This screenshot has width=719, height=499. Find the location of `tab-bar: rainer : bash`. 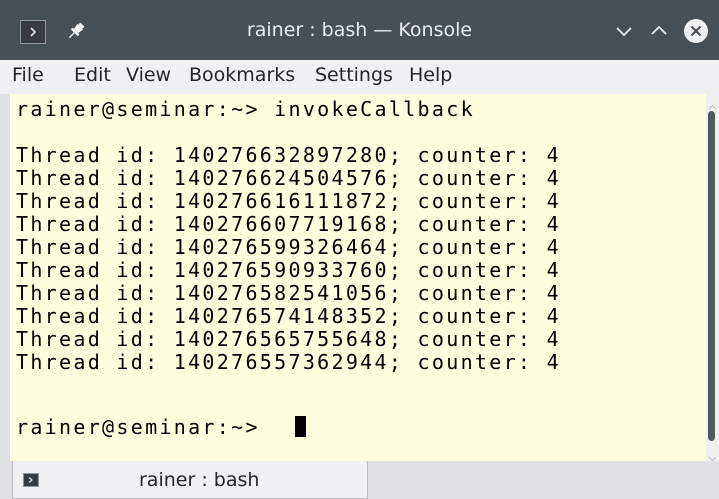

tab-bar: rainer : bash is located at coordinates (359, 480).